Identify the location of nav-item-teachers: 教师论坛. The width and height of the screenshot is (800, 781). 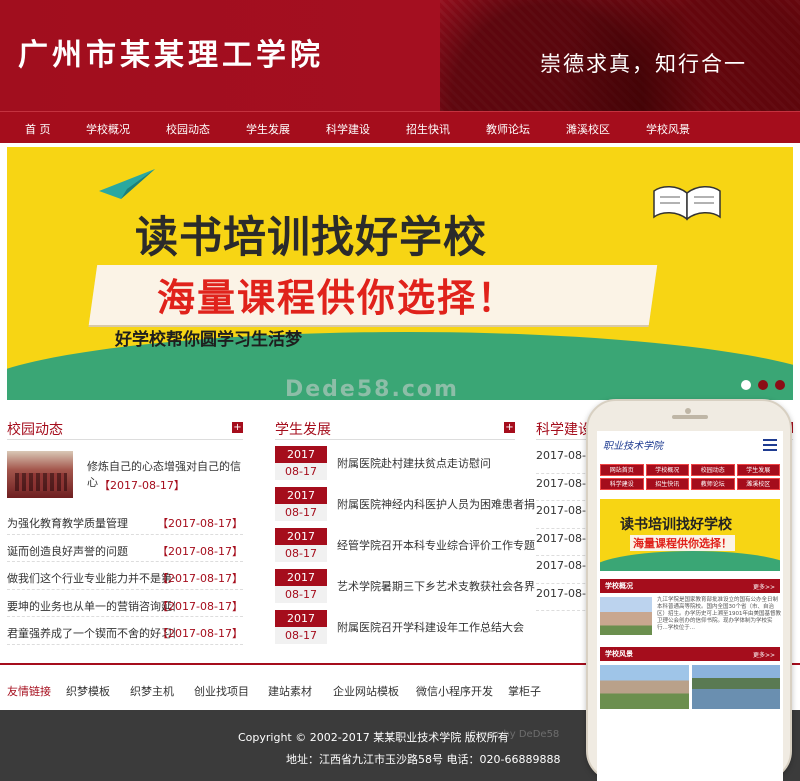
(508, 129).